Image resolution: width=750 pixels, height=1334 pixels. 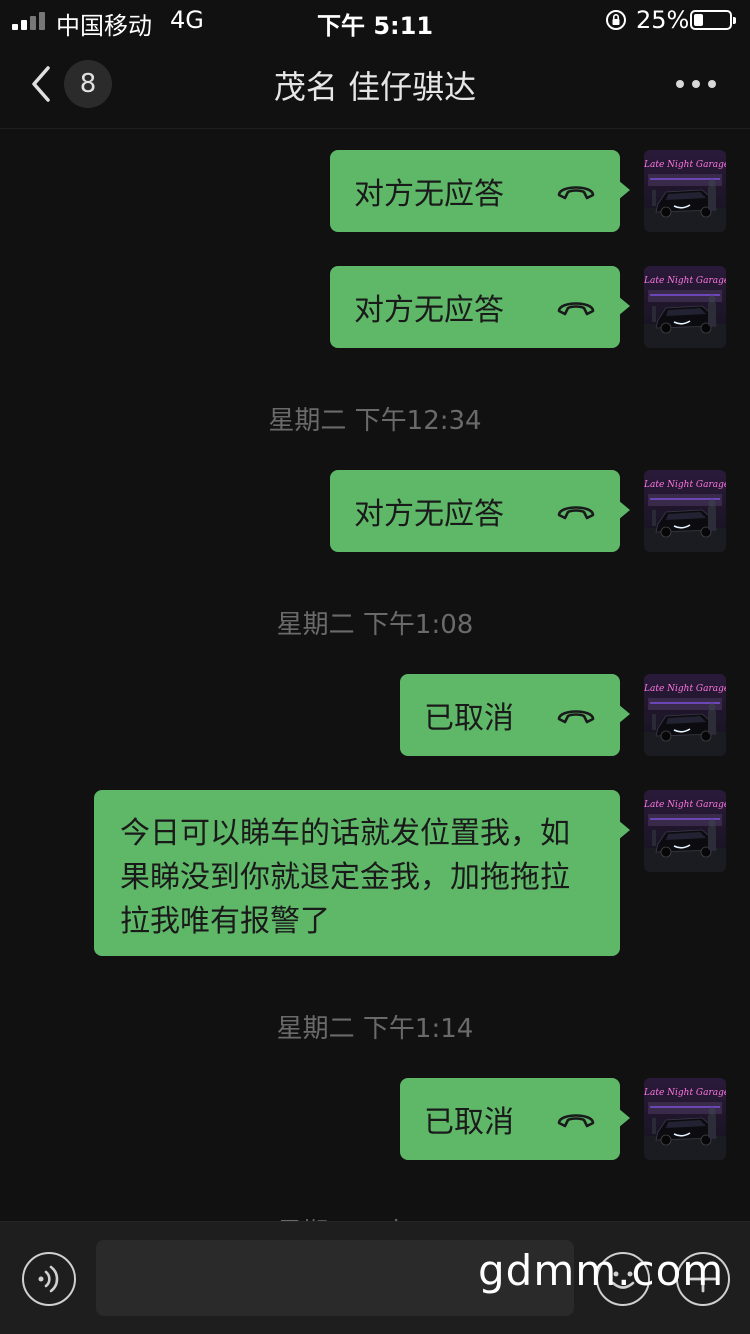 What do you see at coordinates (375, 20) in the screenshot?
I see `status-bar: 中国移动 4G 下午 5:11 25%` at bounding box center [375, 20].